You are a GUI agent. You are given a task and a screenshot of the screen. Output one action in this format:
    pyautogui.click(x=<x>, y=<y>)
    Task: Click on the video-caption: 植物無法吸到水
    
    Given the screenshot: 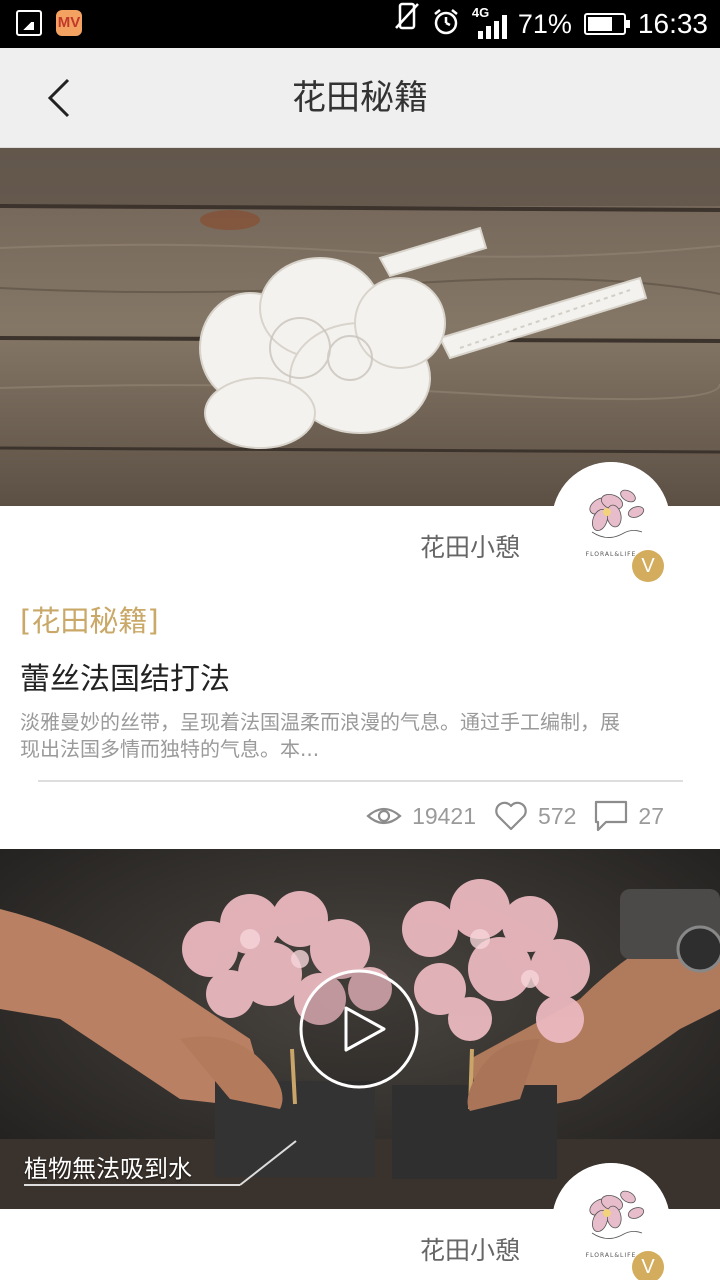 What is the action you would take?
    pyautogui.click(x=108, y=1169)
    